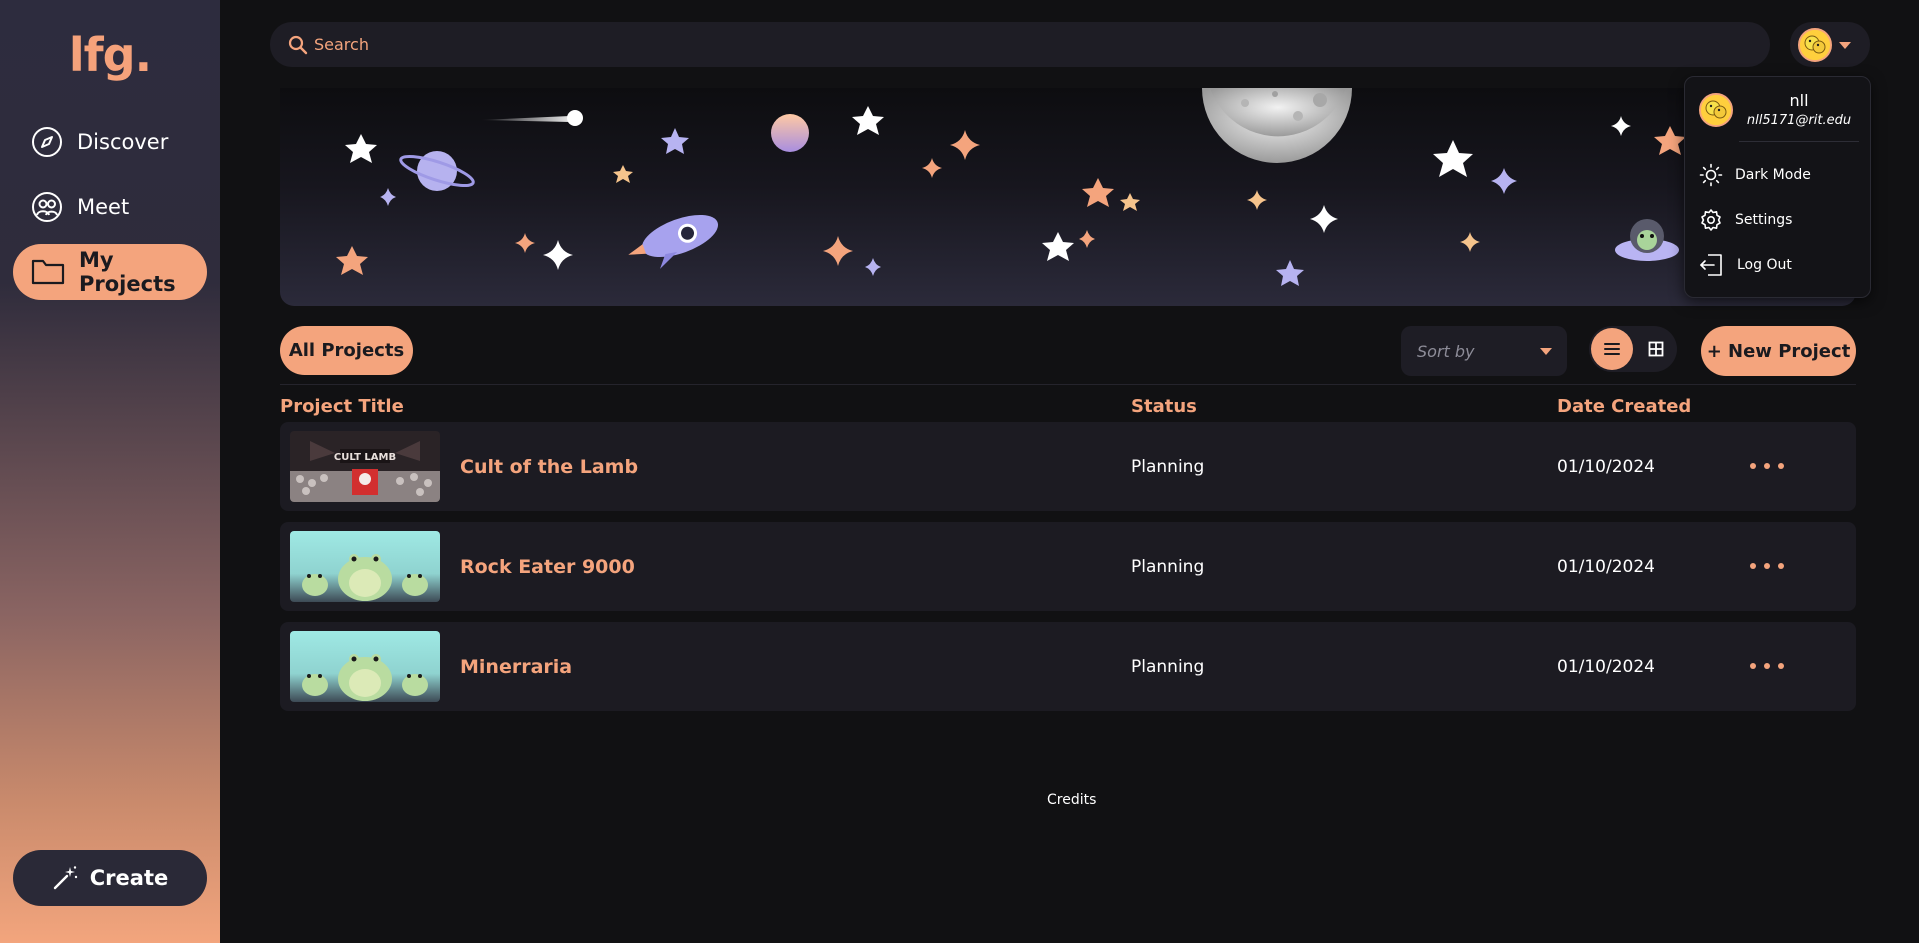 The image size is (1919, 943). What do you see at coordinates (110, 471) in the screenshot?
I see `sidebar: lfg. Discover Meet My Projects Create` at bounding box center [110, 471].